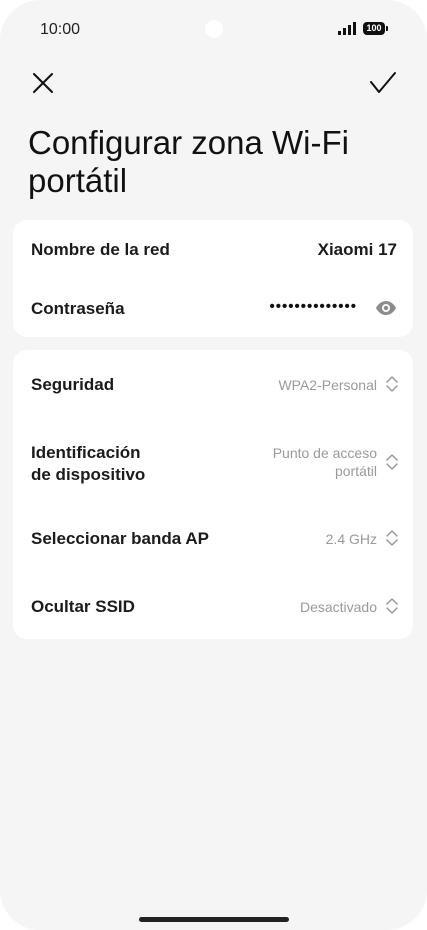 The image size is (427, 930). I want to click on battery-icon: 100, so click(375, 28).